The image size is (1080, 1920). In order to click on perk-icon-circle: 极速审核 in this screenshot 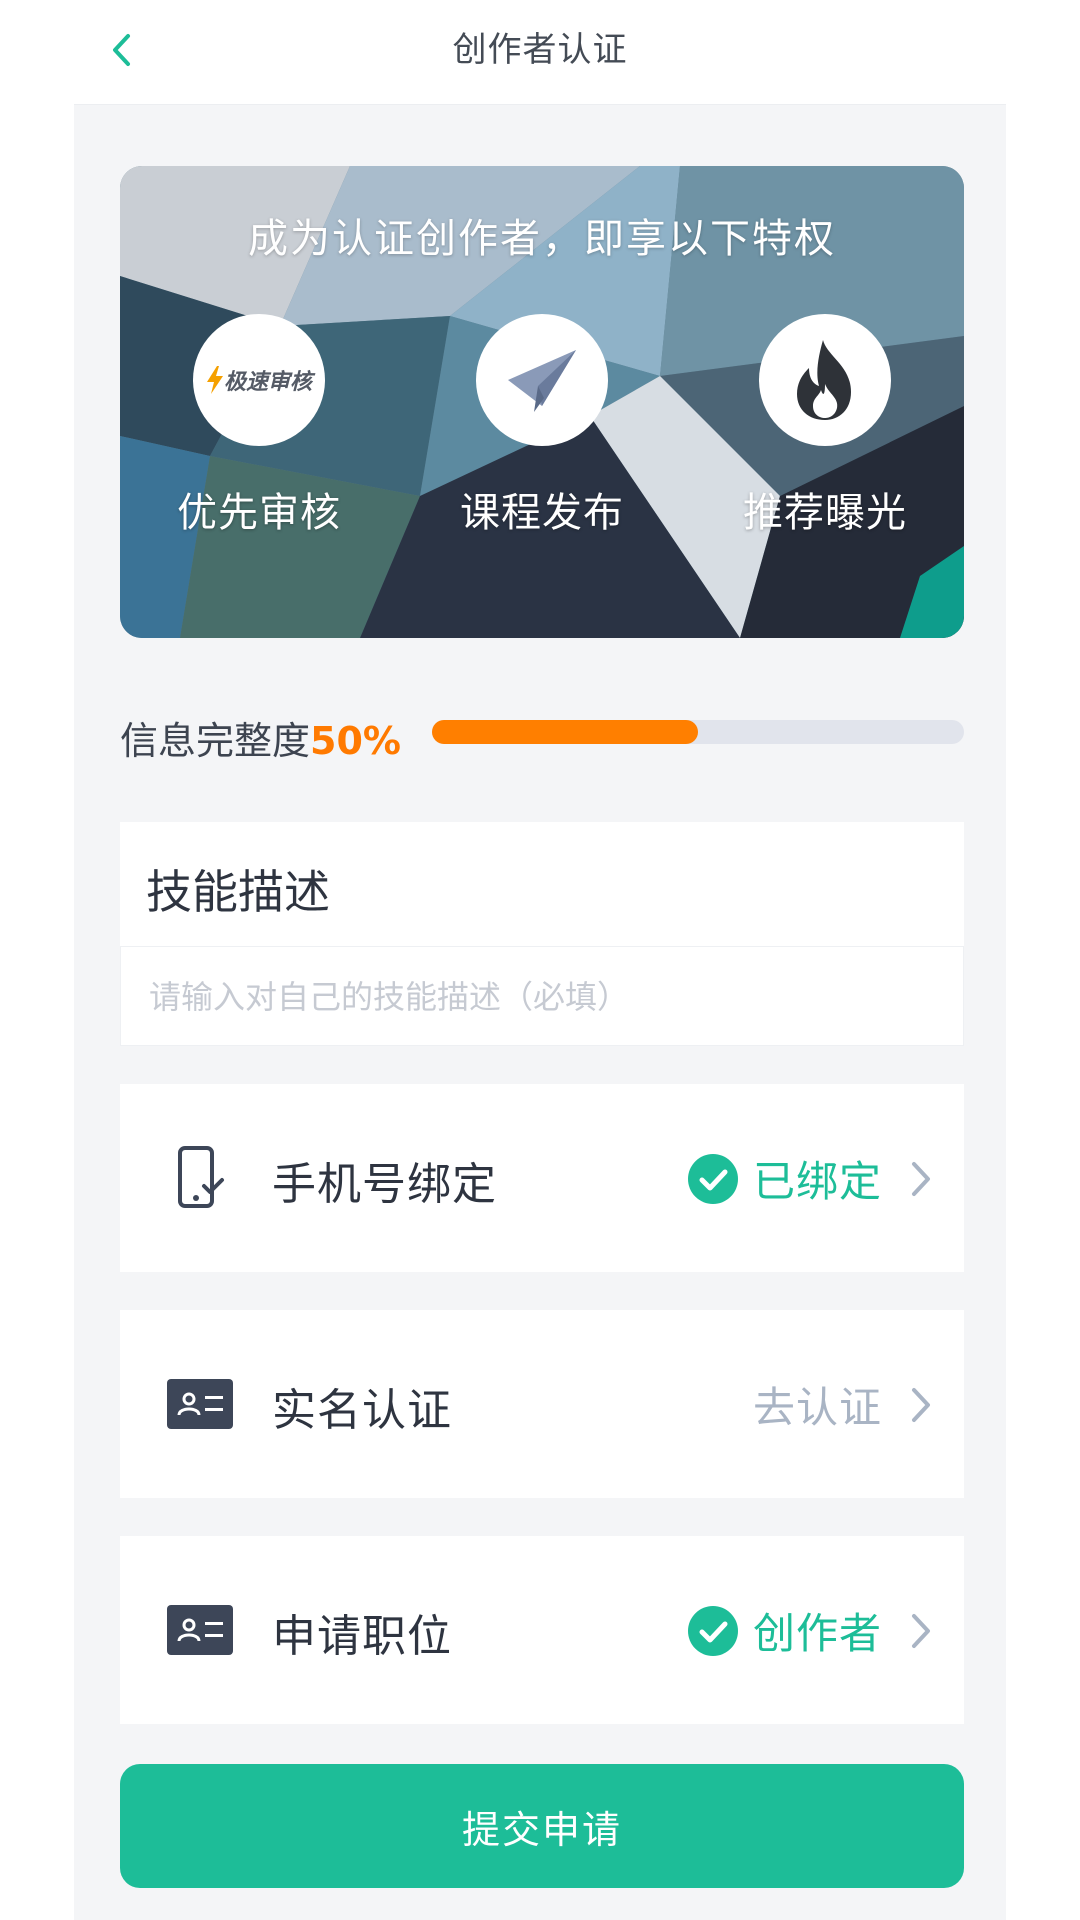, I will do `click(259, 380)`.